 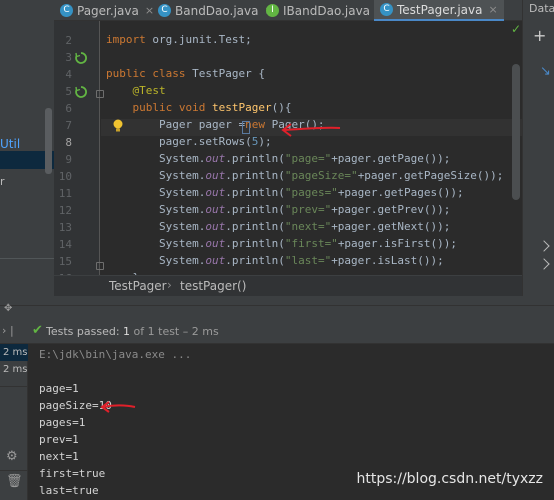 I want to click on tests-passed-detail: of 1 test – 2 ms, so click(x=176, y=331).